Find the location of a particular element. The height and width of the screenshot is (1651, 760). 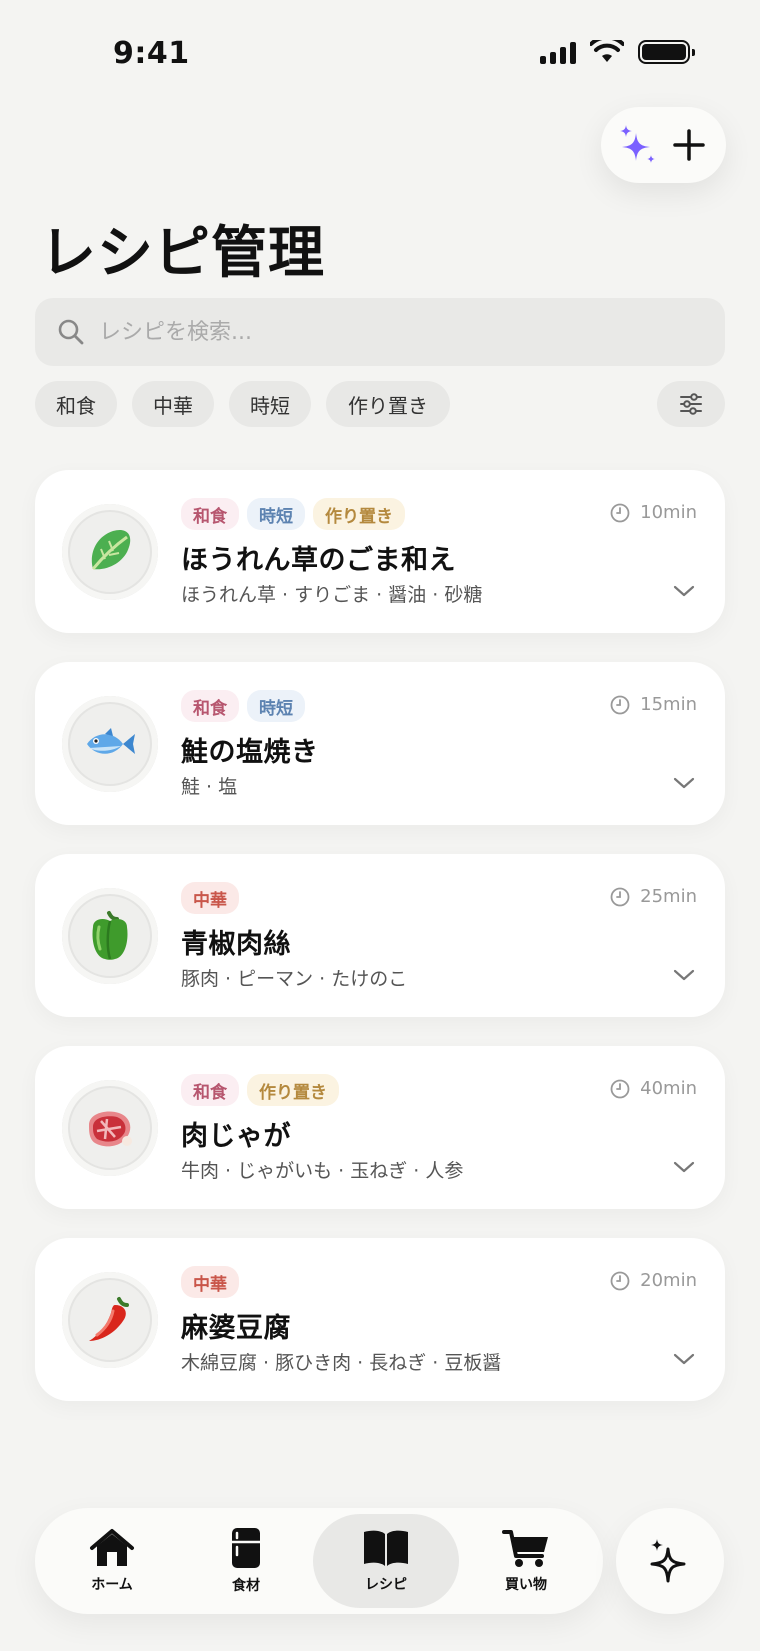

page-title: レシピ管理 is located at coordinates (182, 253).